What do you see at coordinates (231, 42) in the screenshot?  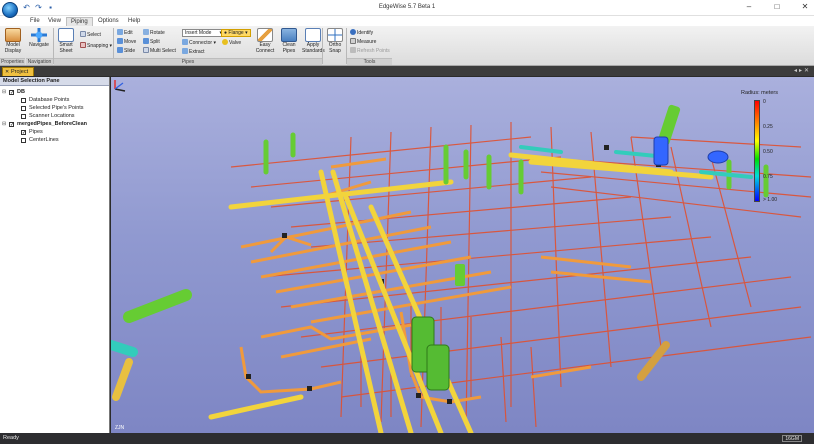 I see `valve-button: Valve` at bounding box center [231, 42].